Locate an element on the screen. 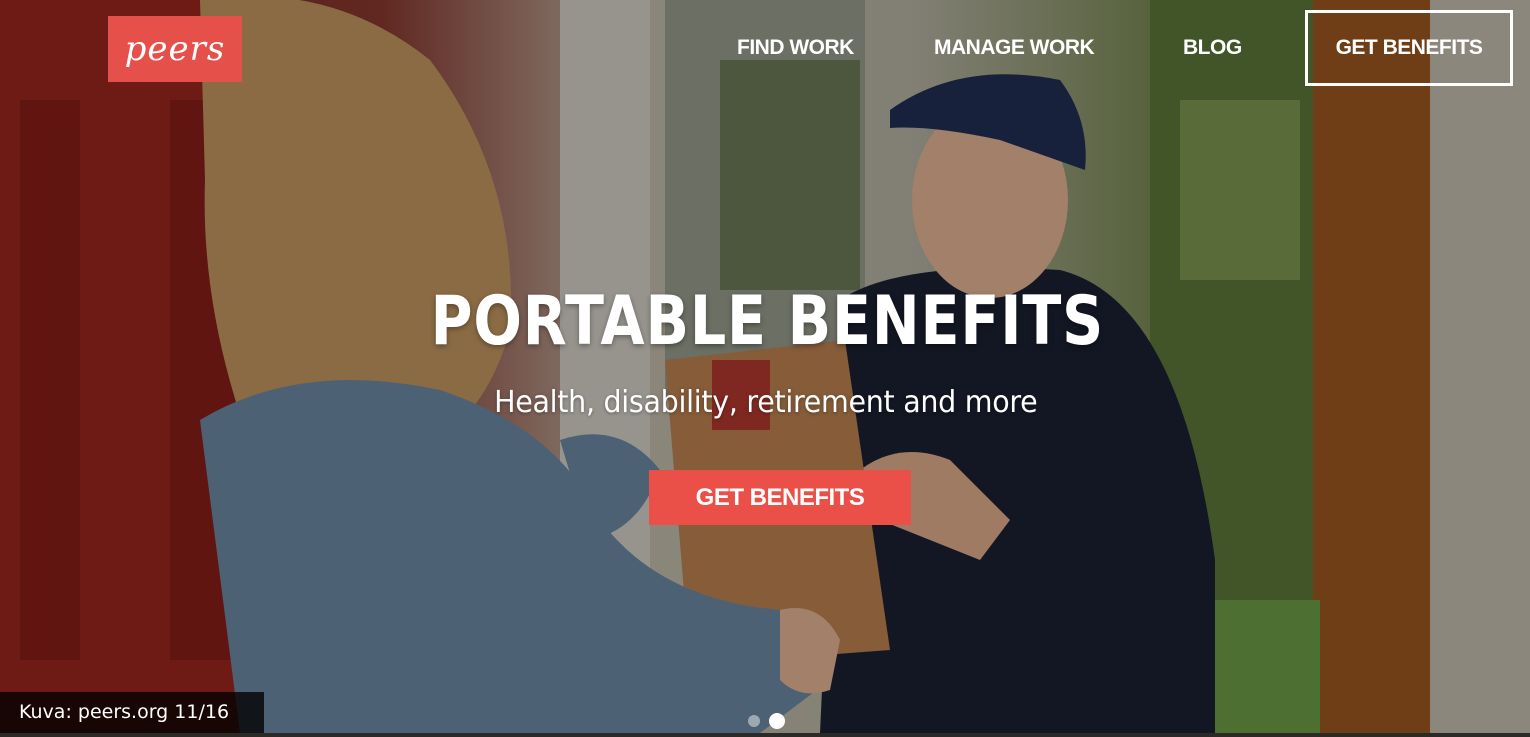 This screenshot has width=1530, height=737. nav-find-work: FIND WORK is located at coordinates (795, 48).